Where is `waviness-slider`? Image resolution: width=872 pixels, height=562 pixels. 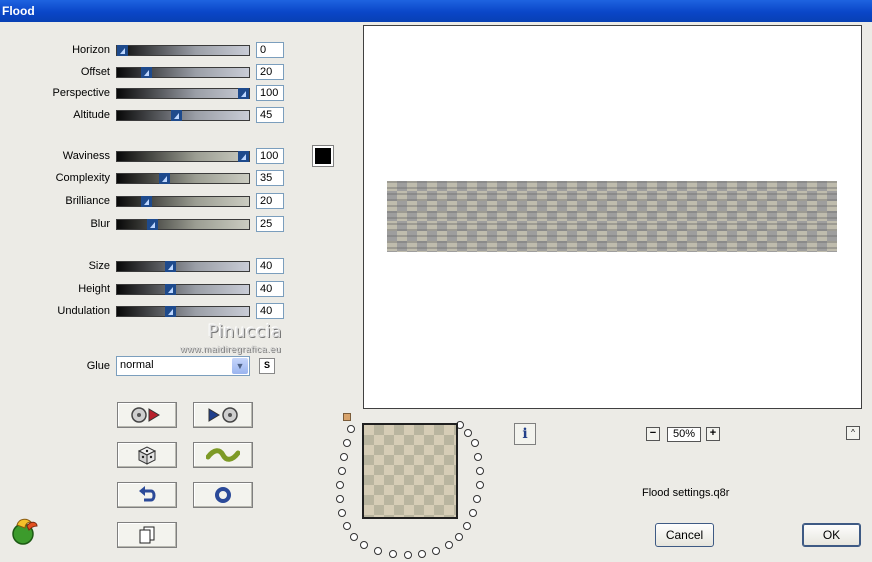 waviness-slider is located at coordinates (183, 156).